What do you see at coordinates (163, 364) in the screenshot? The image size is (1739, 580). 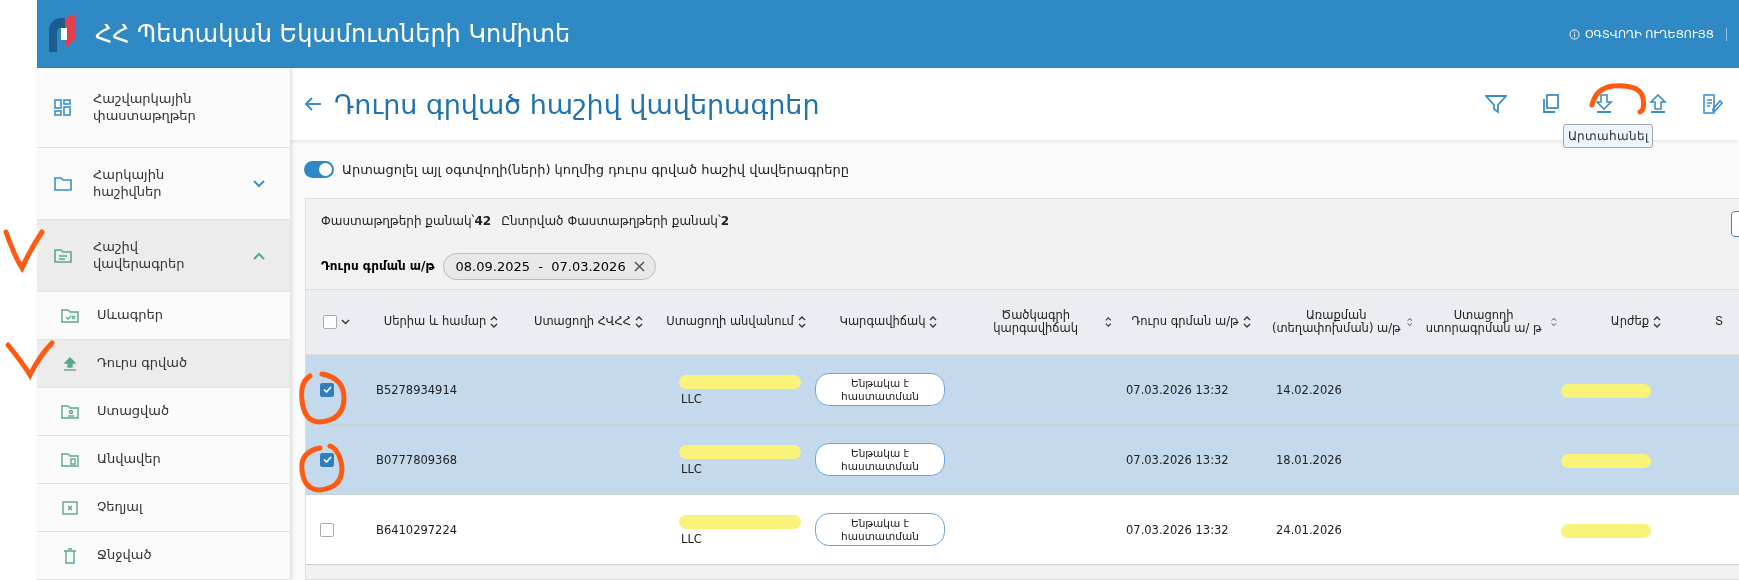 I see `sidebar-subitem: Դուրս գրված` at bounding box center [163, 364].